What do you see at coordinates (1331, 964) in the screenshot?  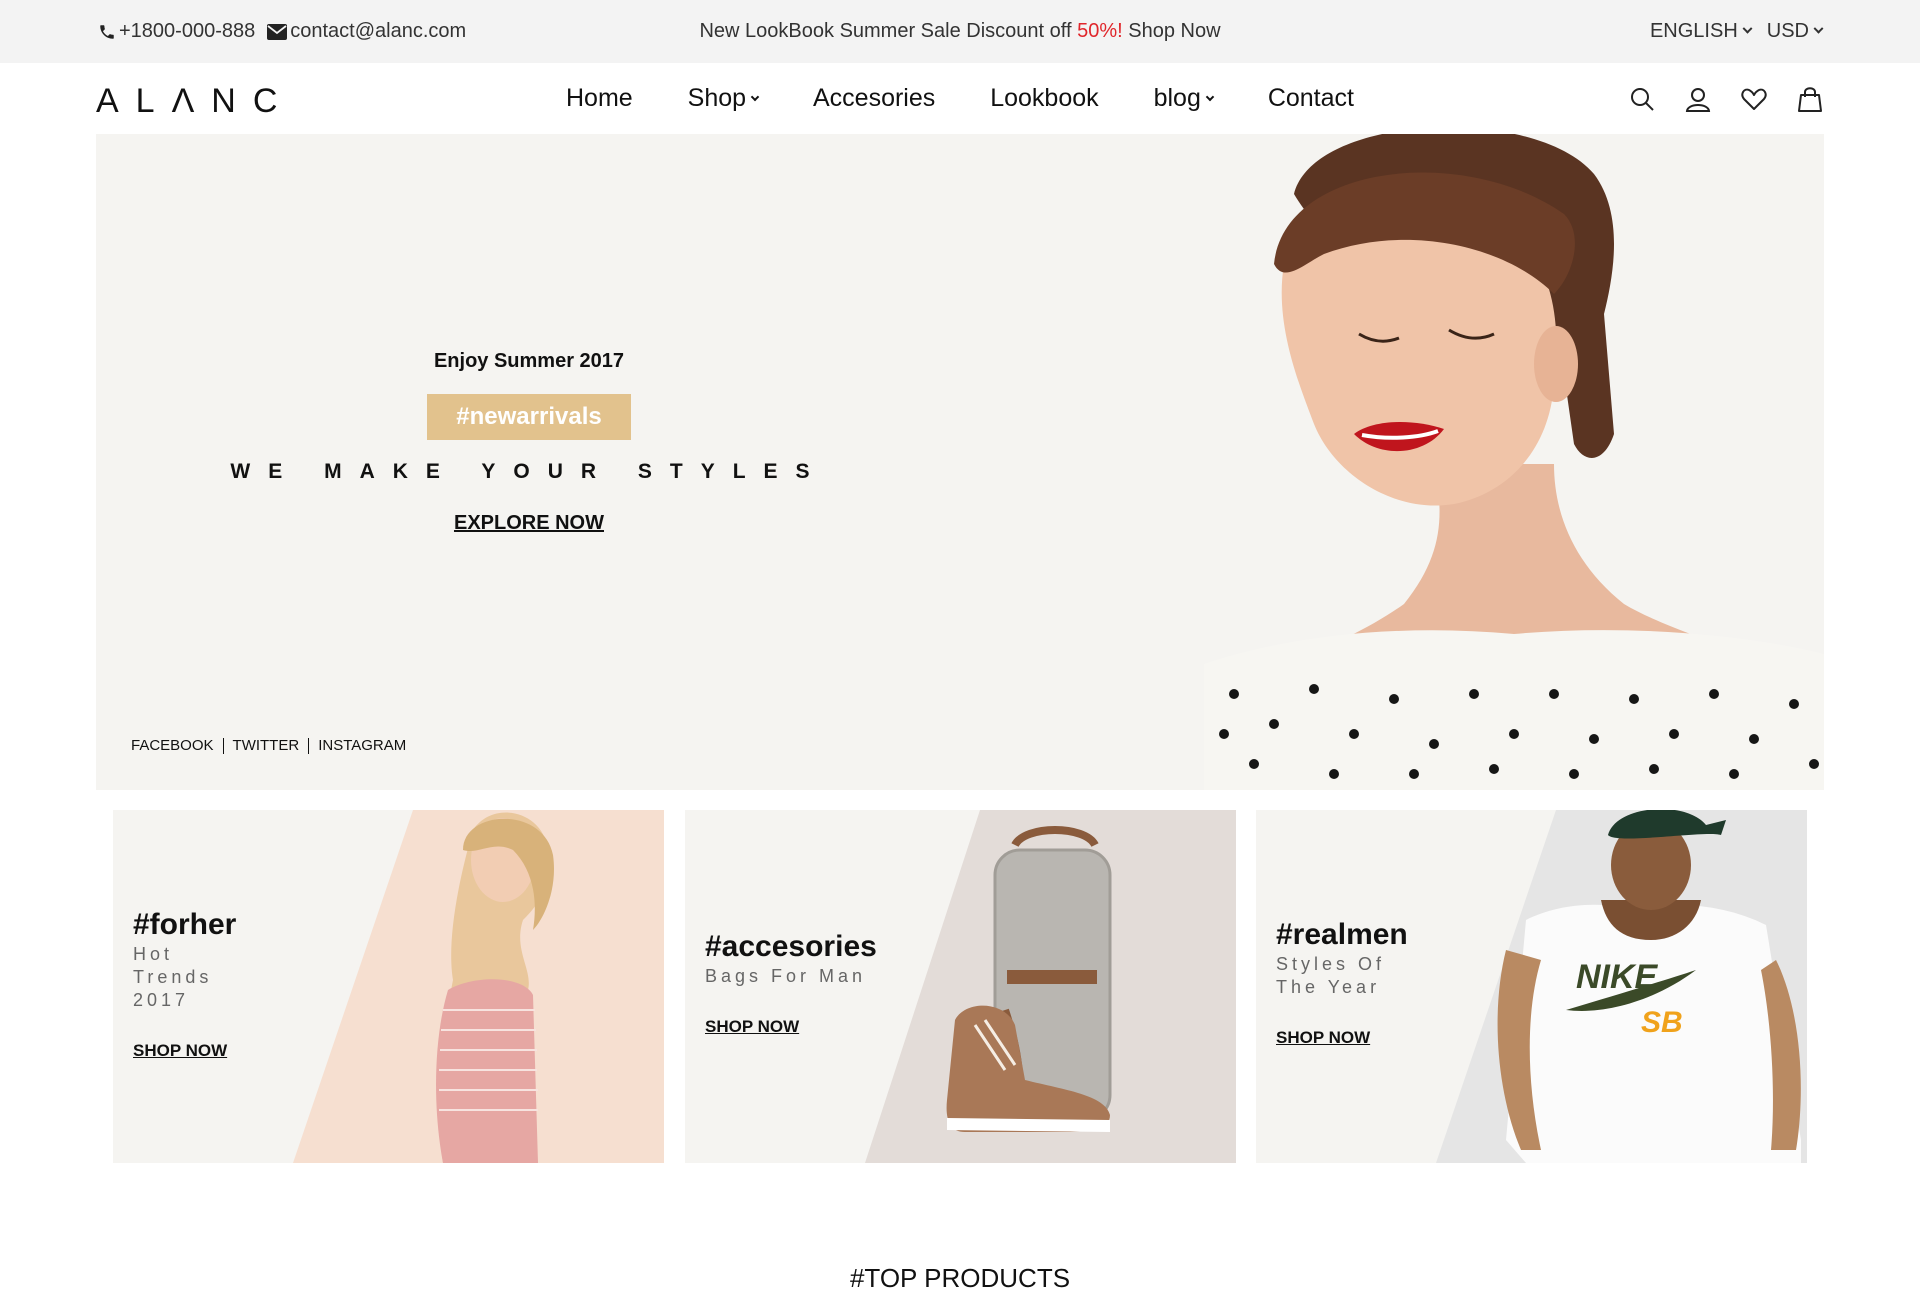 I see `card-subtitle-line: Styles Of` at bounding box center [1331, 964].